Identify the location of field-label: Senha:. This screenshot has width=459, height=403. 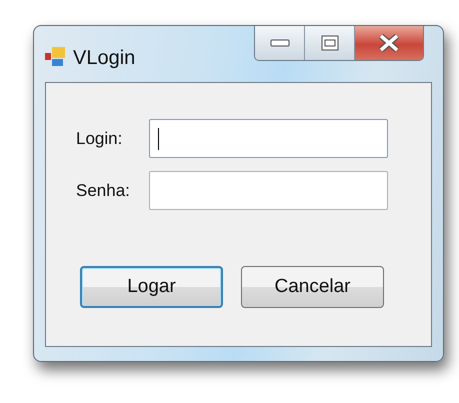
(103, 191).